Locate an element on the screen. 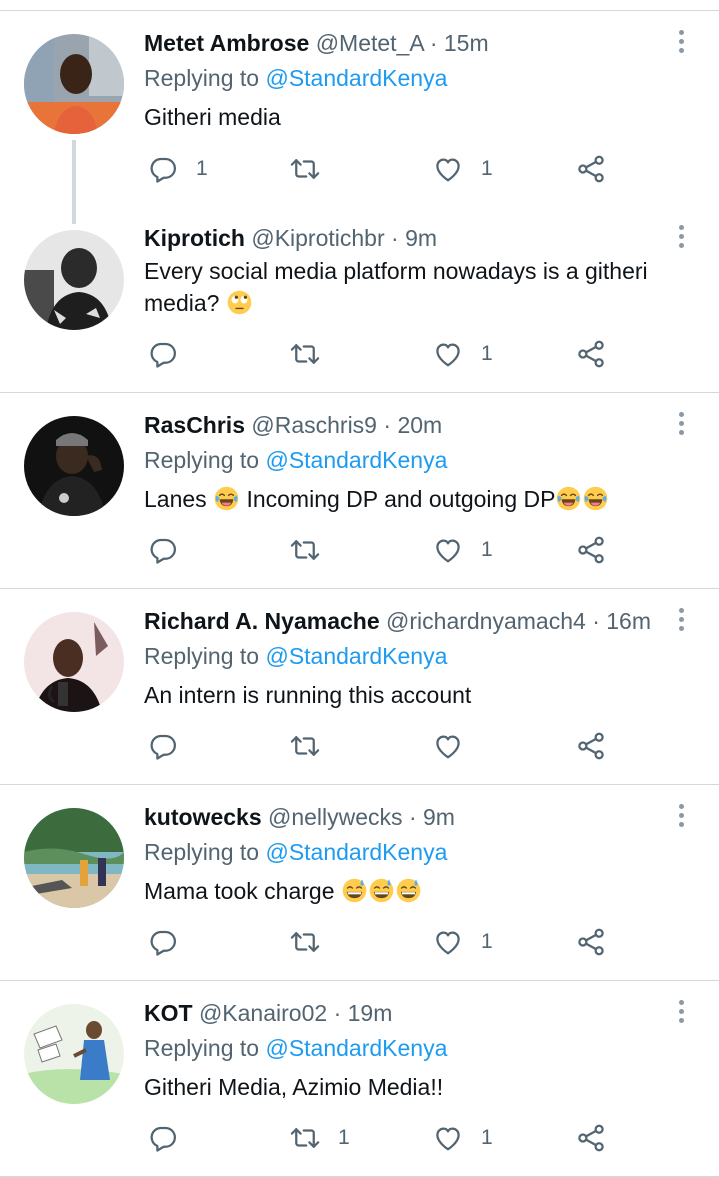 The height and width of the screenshot is (1177, 719). retweet-button: 1 is located at coordinates (320, 1138).